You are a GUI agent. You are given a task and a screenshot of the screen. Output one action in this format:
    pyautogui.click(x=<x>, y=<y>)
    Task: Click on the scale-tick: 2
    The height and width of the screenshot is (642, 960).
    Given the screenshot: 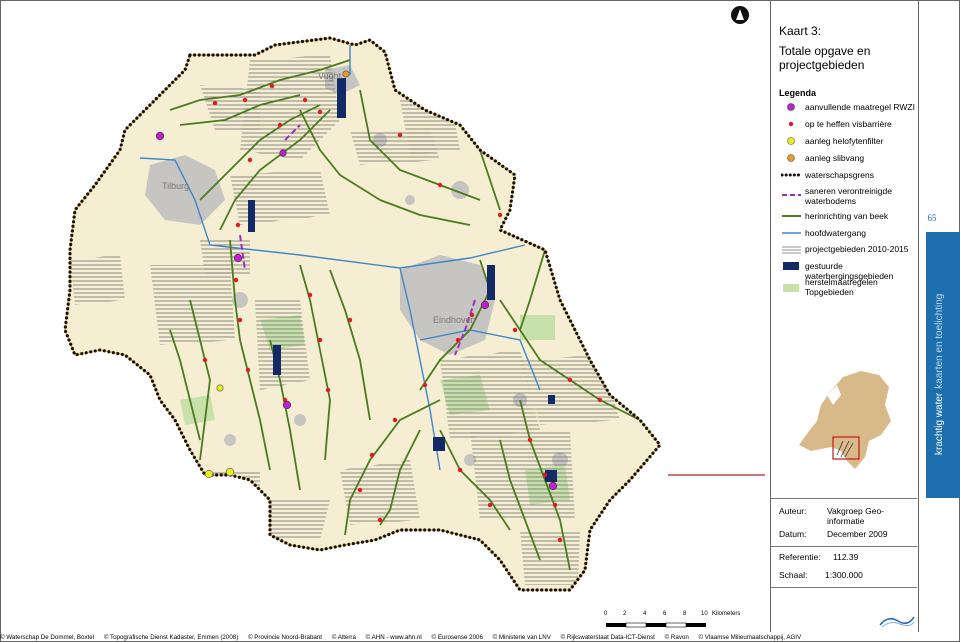 What is the action you would take?
    pyautogui.click(x=625, y=614)
    